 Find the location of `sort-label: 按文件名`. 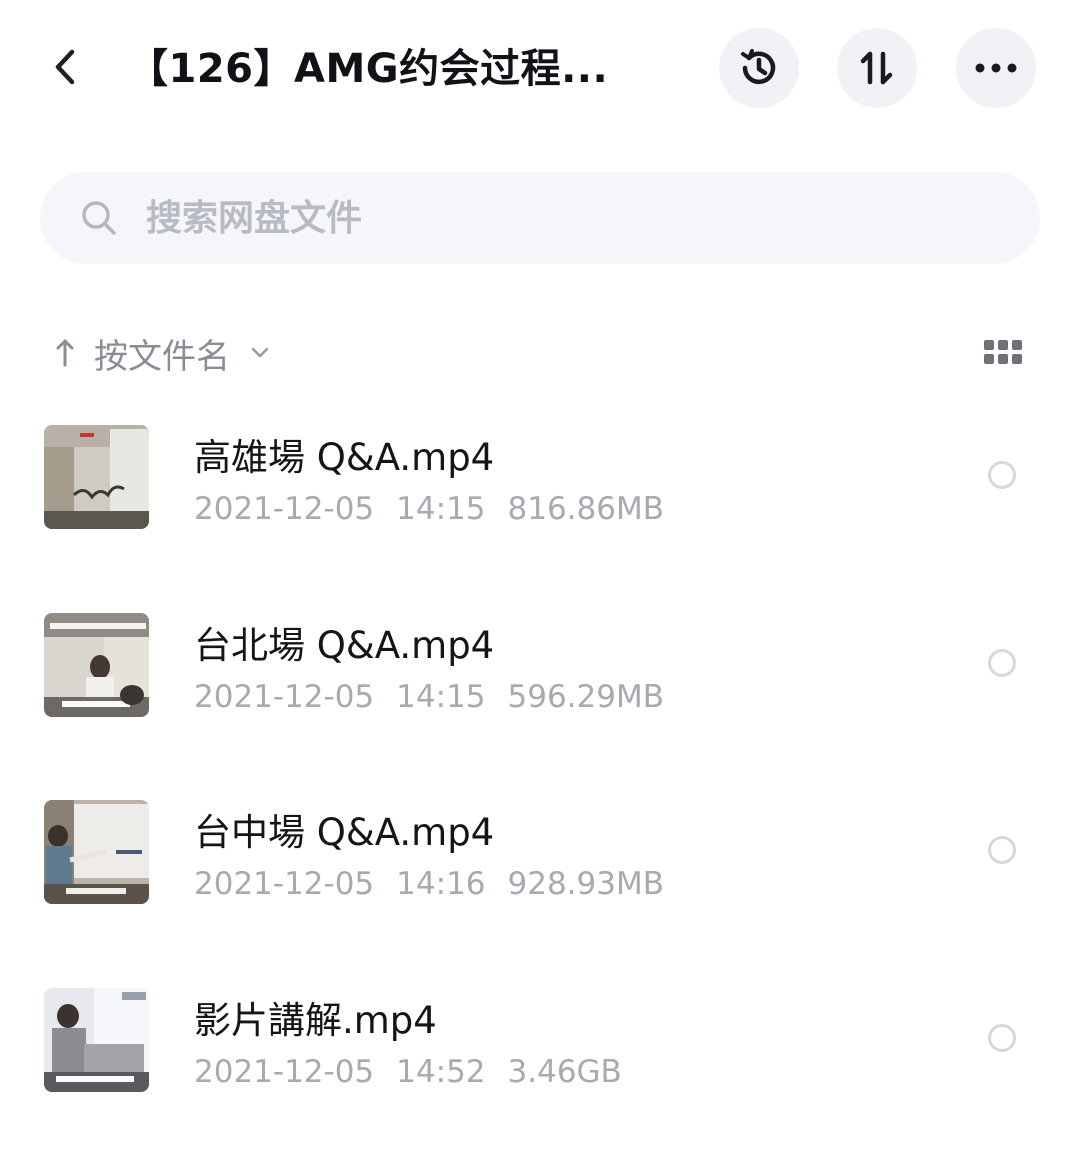

sort-label: 按文件名 is located at coordinates (162, 356).